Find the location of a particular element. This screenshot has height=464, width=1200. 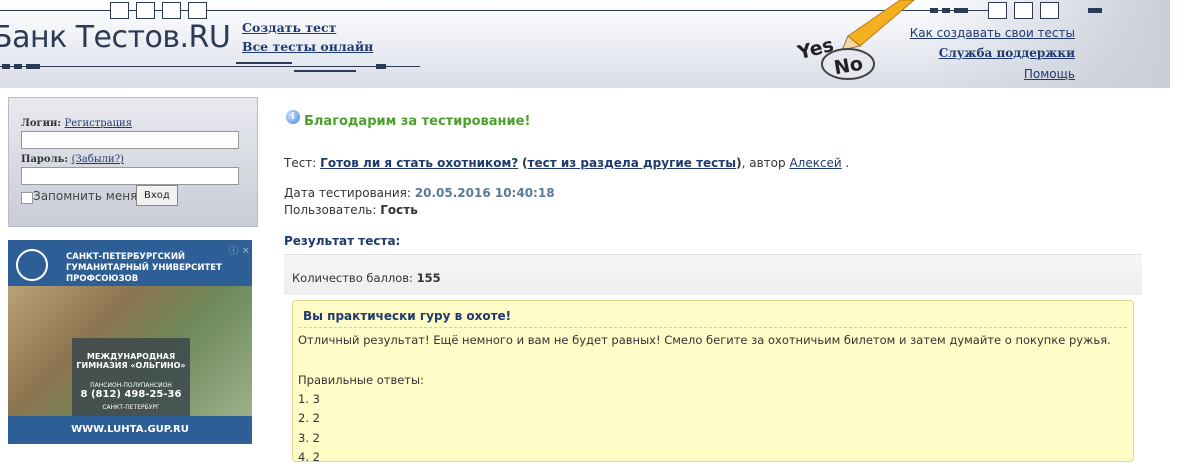

author-prefix: , автор is located at coordinates (763, 163).